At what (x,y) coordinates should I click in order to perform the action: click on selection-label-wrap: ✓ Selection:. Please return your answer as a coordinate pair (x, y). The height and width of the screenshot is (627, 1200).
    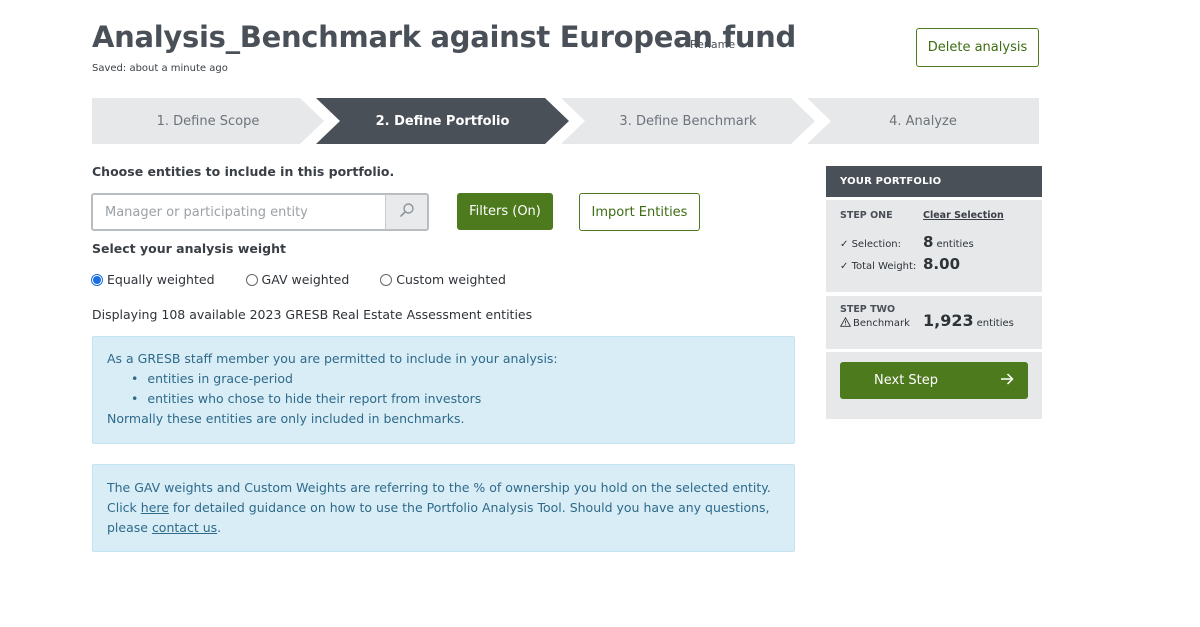
    Looking at the image, I should click on (881, 244).